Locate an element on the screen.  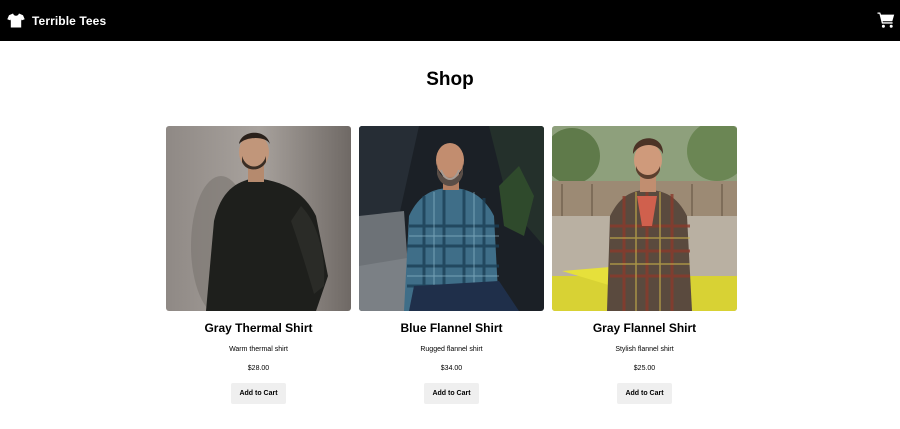
tshirt-icon is located at coordinates (16, 20).